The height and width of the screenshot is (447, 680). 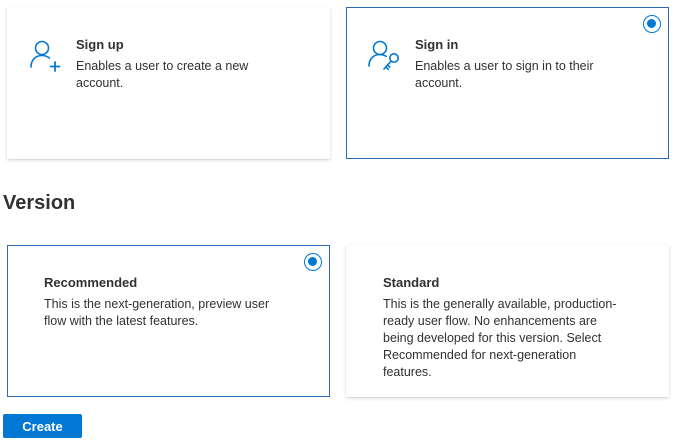 What do you see at coordinates (100, 44) in the screenshot?
I see `flow-type-title: Sign up` at bounding box center [100, 44].